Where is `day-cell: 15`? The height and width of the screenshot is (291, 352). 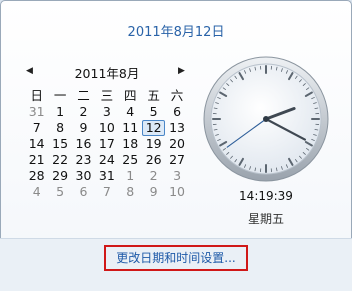 day-cell: 15 is located at coordinates (59, 144).